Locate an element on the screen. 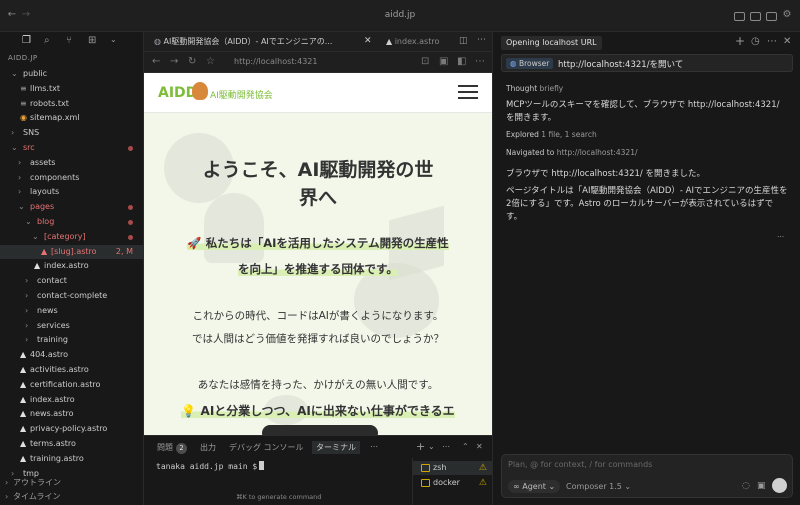 The image size is (800, 505). hamburger-menu-icon is located at coordinates (468, 92).